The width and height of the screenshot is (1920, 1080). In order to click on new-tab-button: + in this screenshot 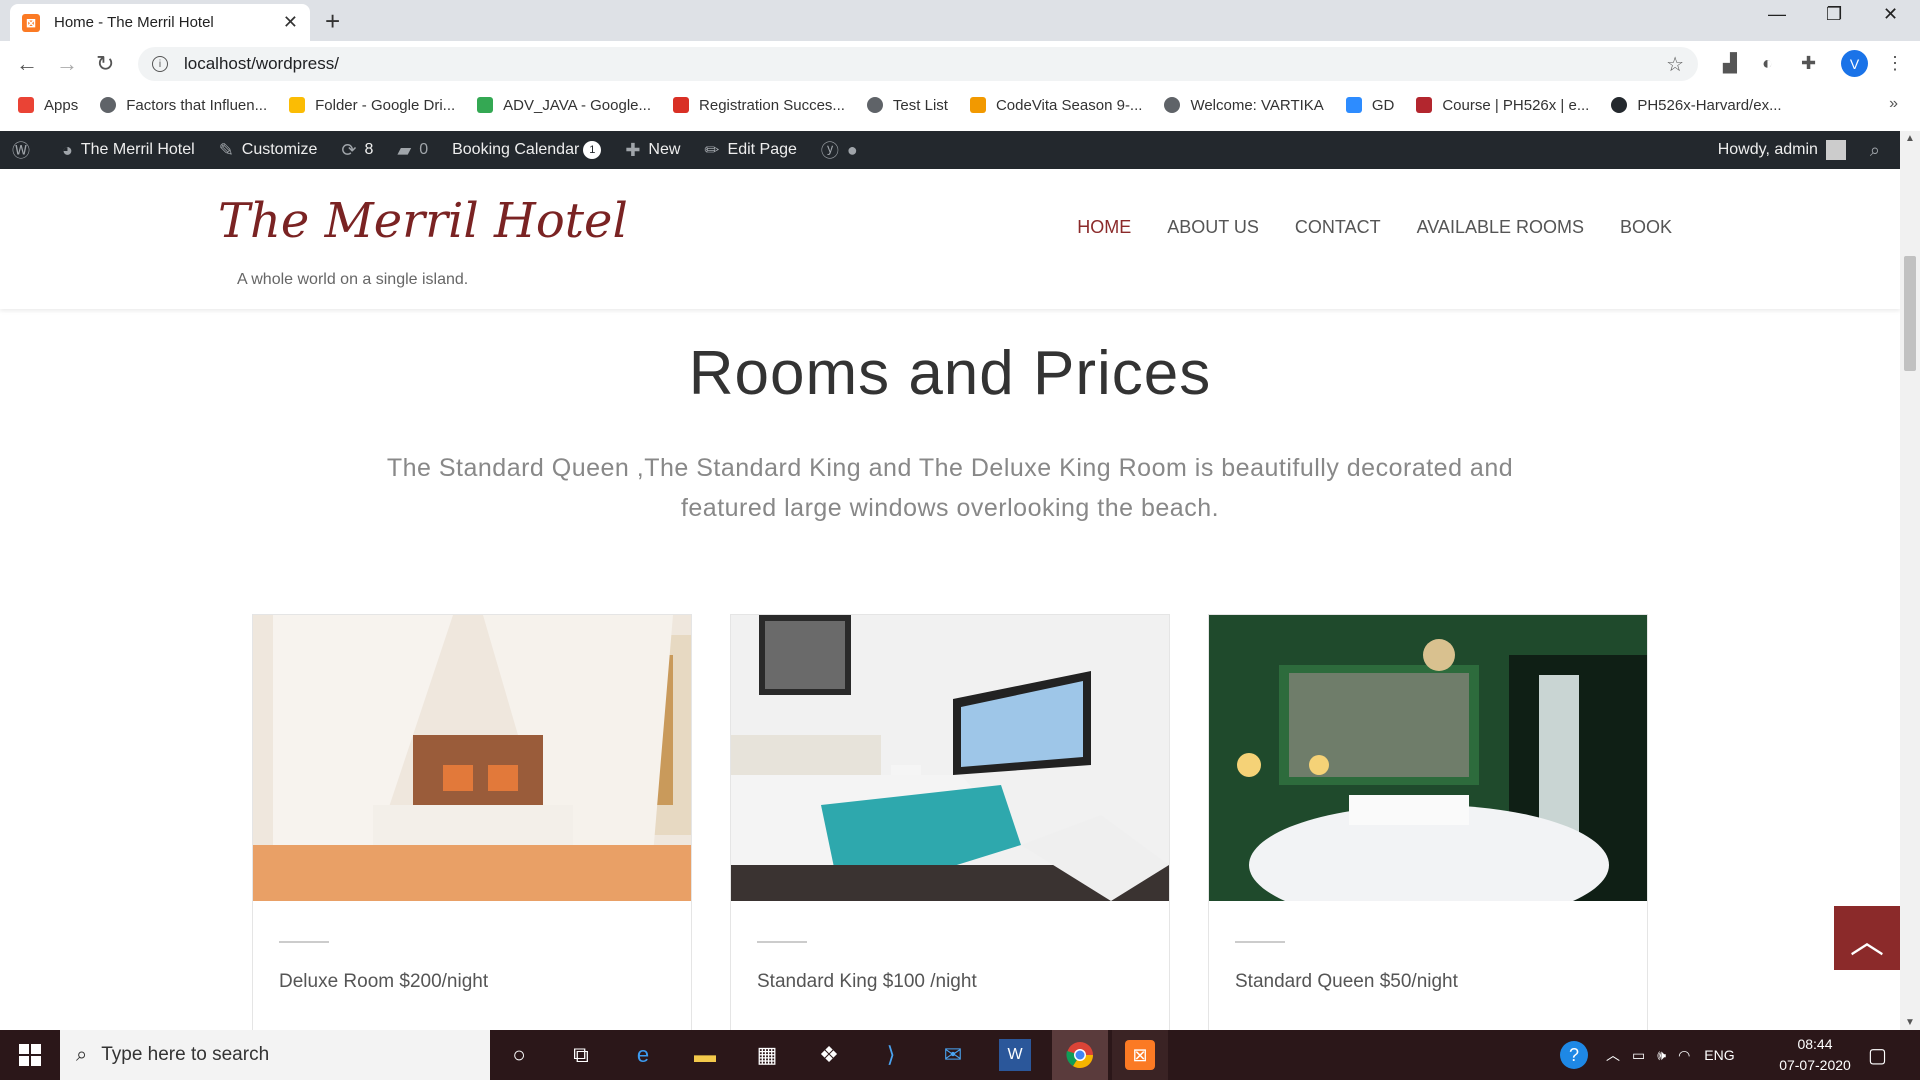, I will do `click(332, 21)`.